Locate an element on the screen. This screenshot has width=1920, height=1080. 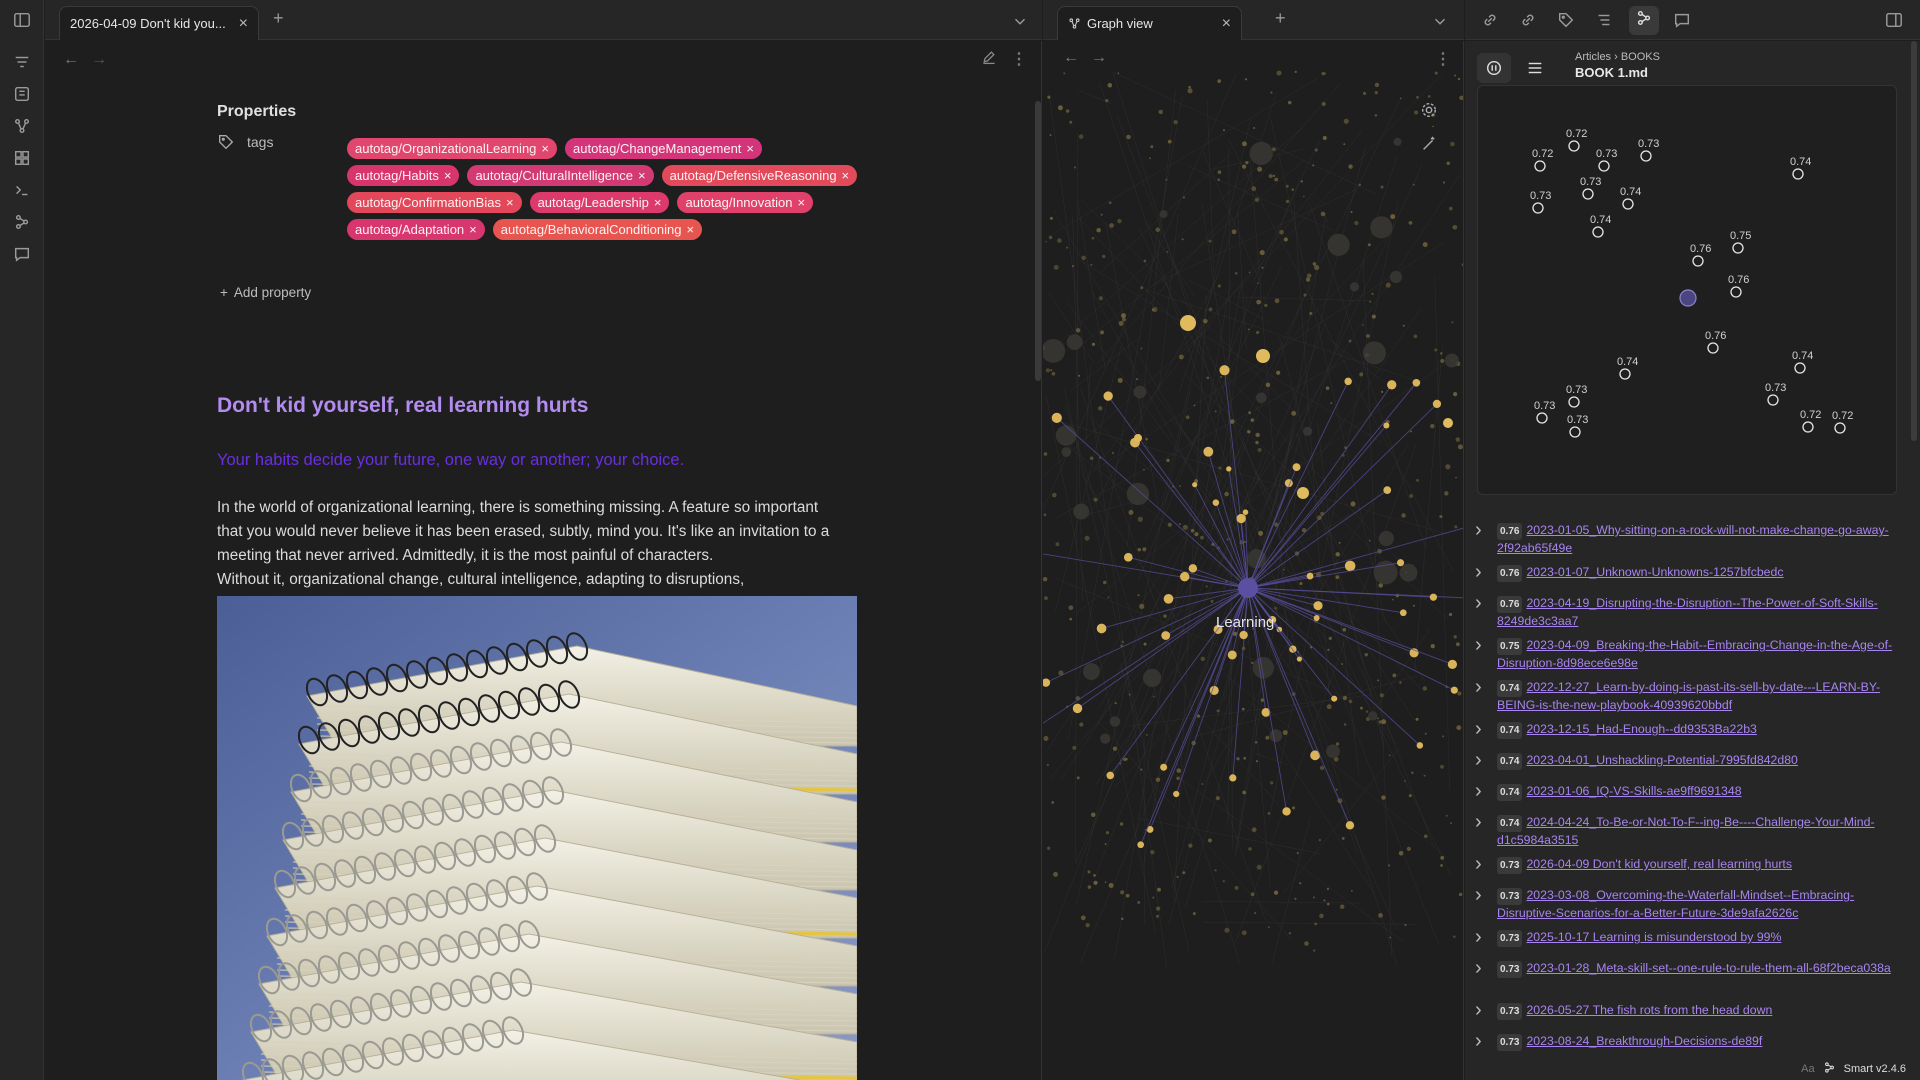
cluster-center-node is located at coordinates (1688, 298).